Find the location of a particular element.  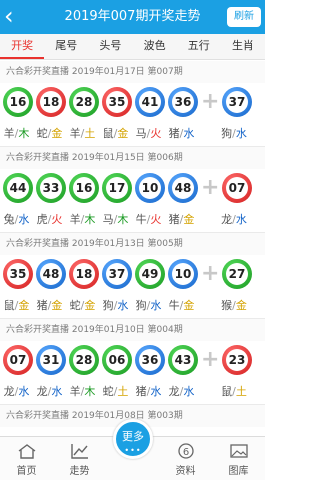

ball-number: 17 is located at coordinates (117, 188).